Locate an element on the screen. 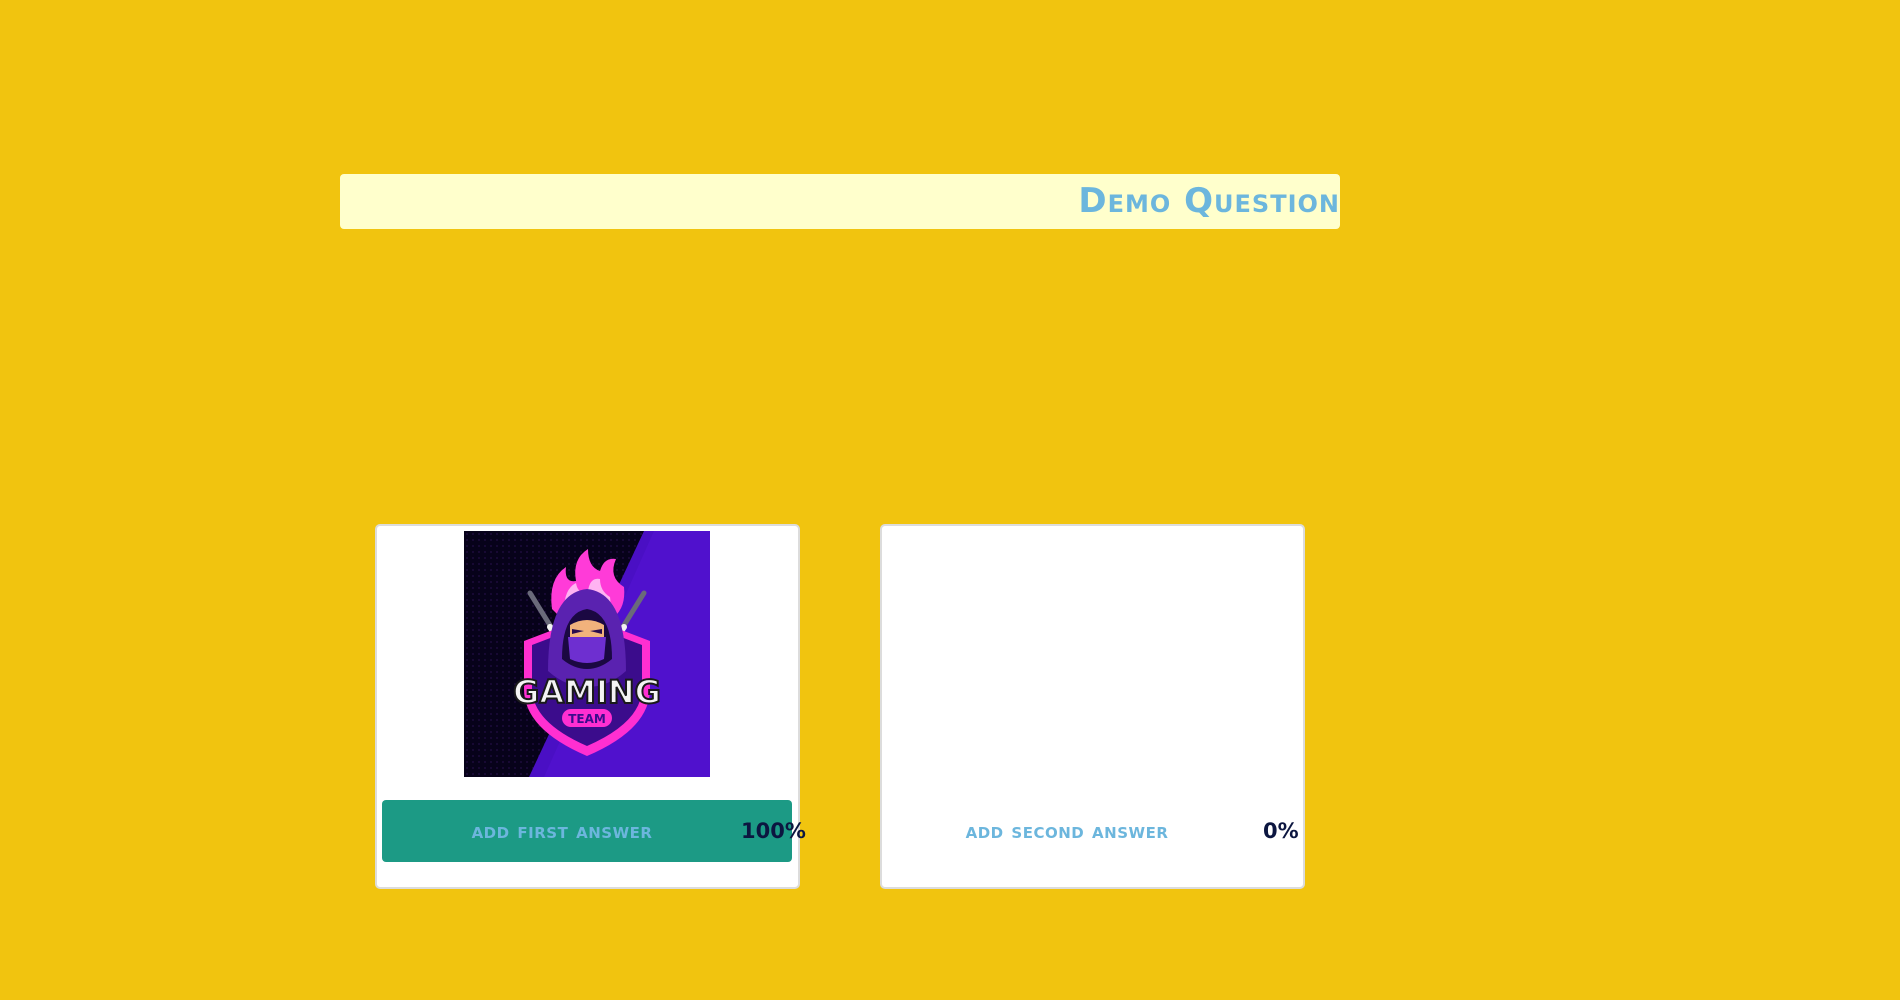 The height and width of the screenshot is (1000, 1900). answer-card-second: add second answer 0% is located at coordinates (1092, 706).